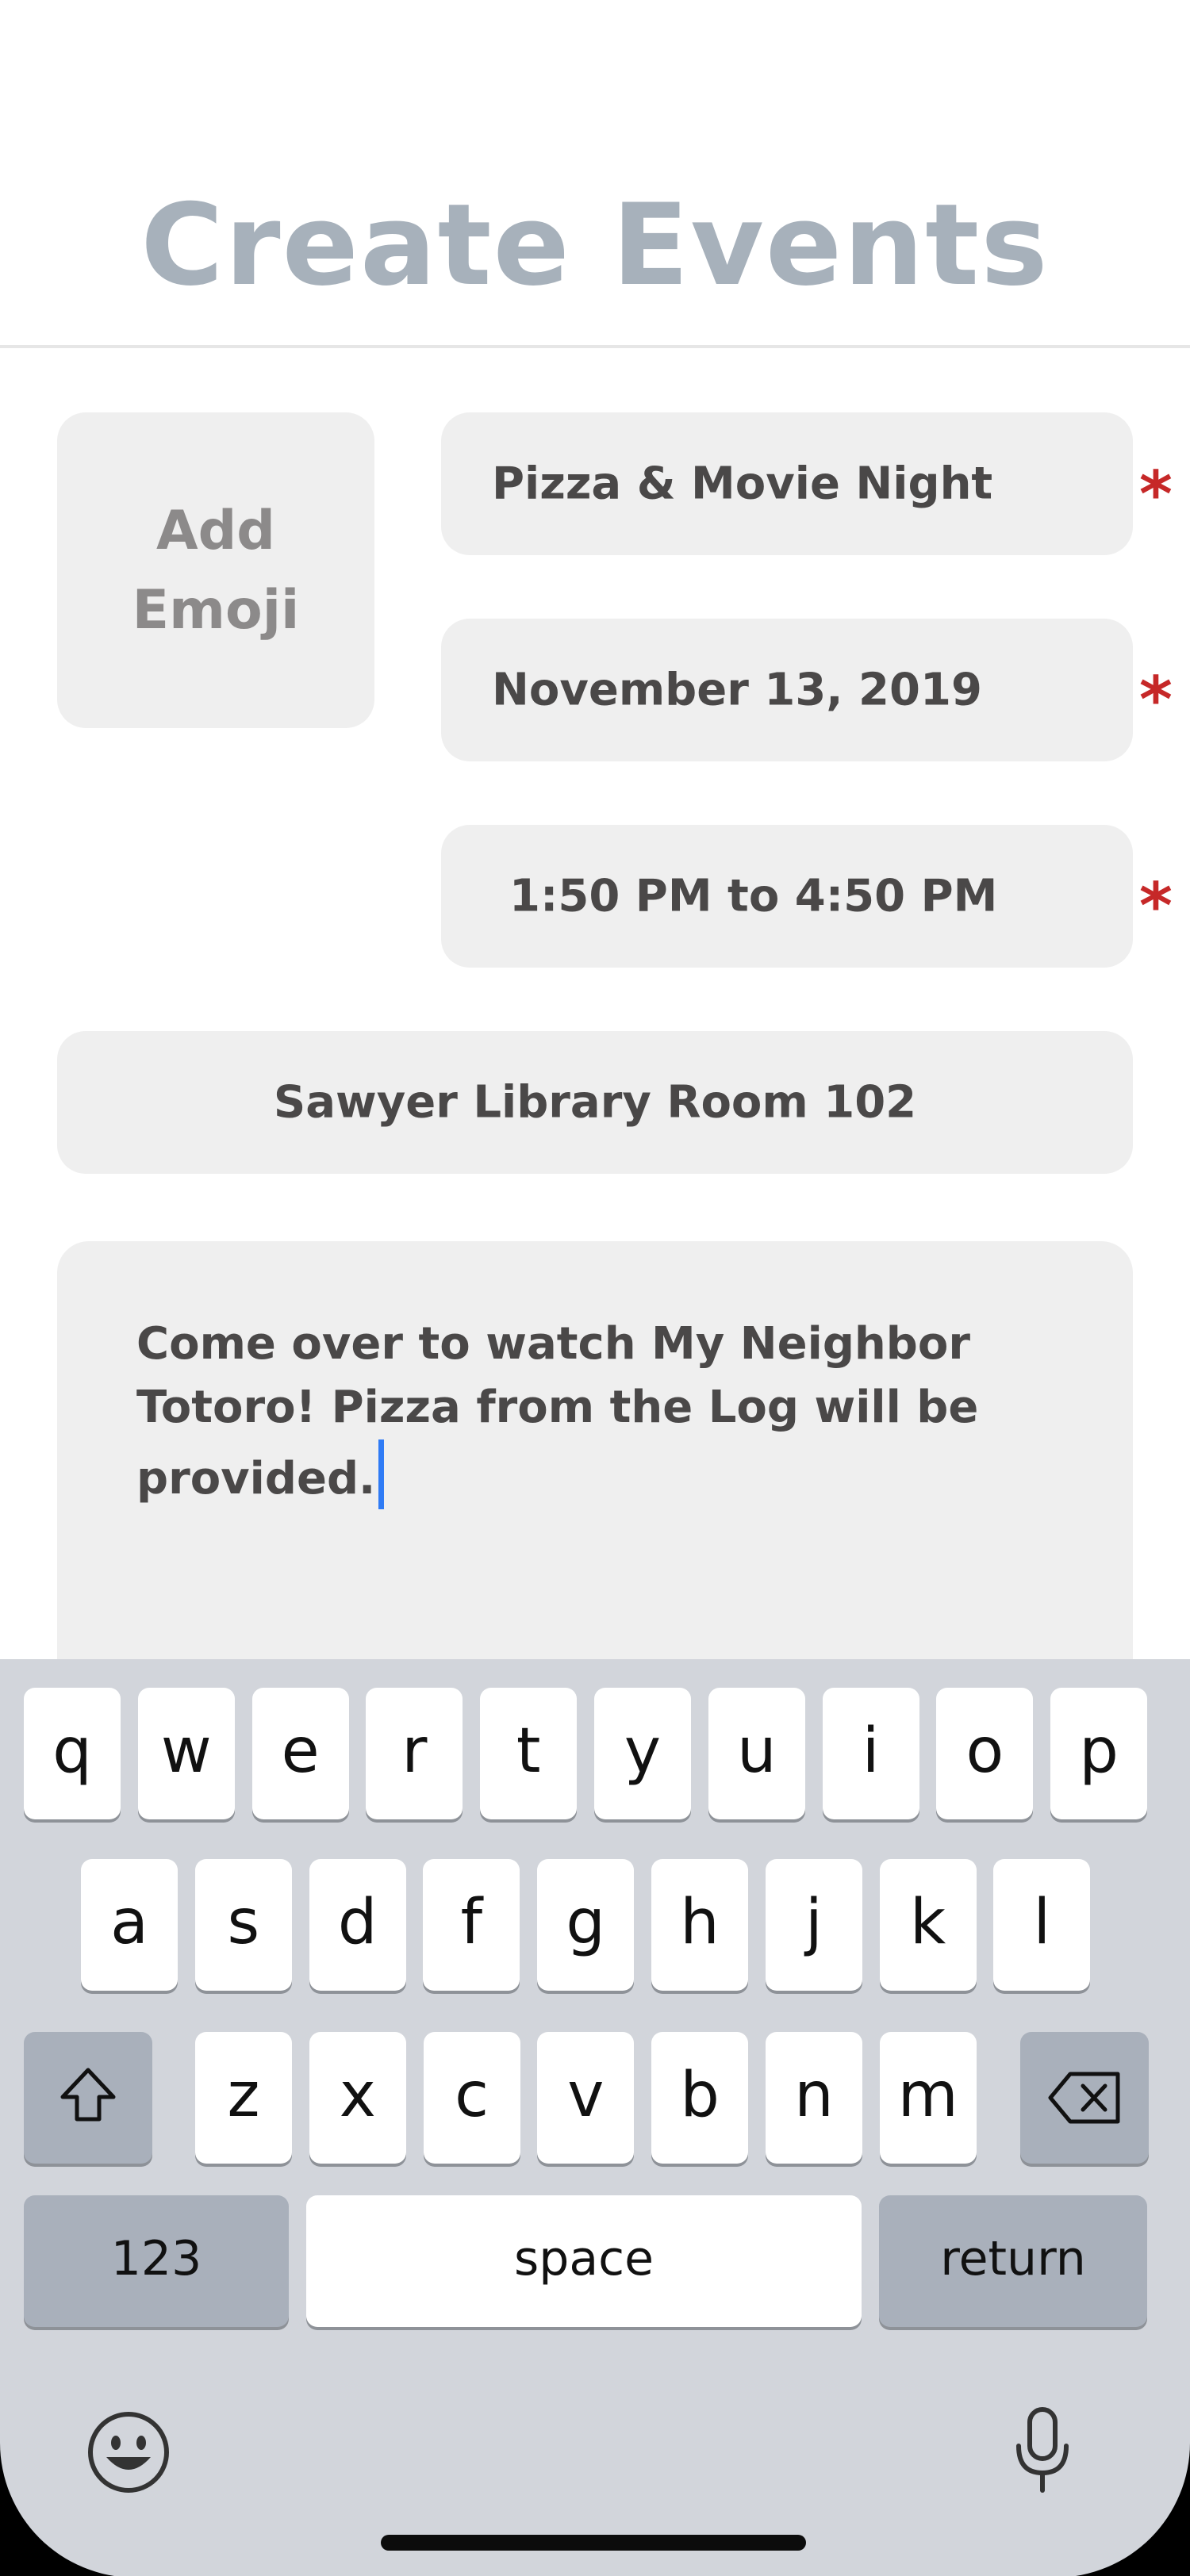  I want to click on key-q: q, so click(72, 1753).